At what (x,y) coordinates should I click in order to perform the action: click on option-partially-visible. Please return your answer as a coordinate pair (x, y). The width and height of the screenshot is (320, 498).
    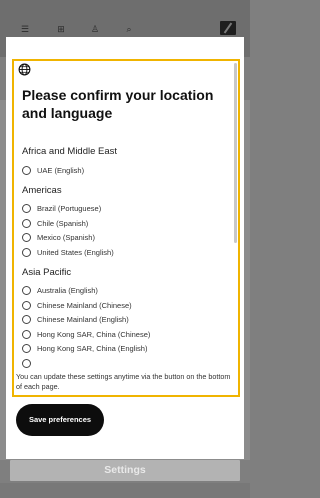
    Looking at the image, I should click on (26, 363).